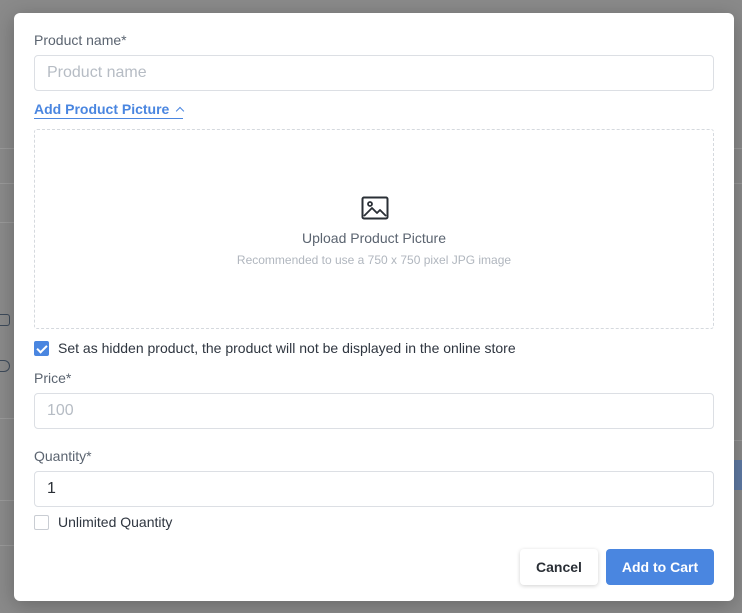  What do you see at coordinates (115, 522) in the screenshot?
I see `unlimited-quantity-label: Unlimited Quantity` at bounding box center [115, 522].